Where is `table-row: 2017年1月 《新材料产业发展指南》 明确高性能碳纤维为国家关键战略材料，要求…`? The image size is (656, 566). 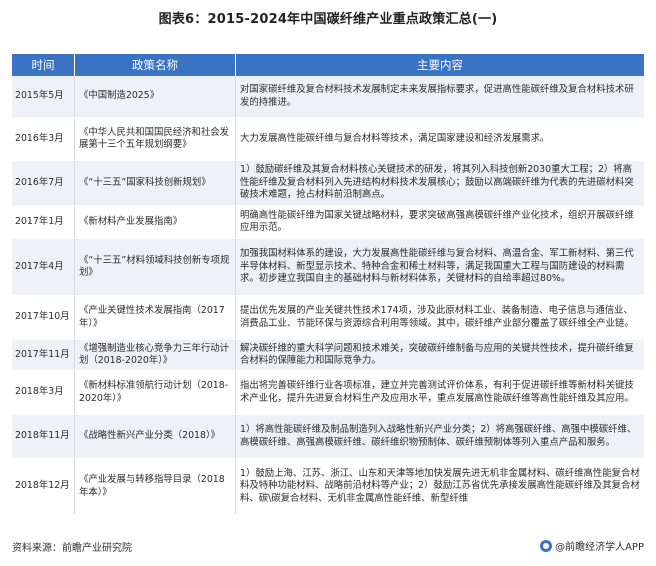 table-row: 2017年1月 《新材料产业发展指南》 明确高性能碳纤维为国家关键战略材料，要求… is located at coordinates (328, 222).